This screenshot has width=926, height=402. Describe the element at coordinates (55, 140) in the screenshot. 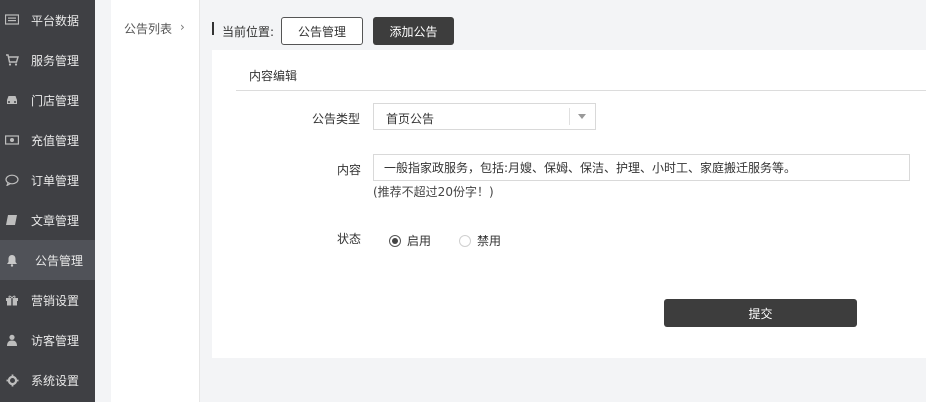

I see `sidebar-item-label: 充值管理` at that location.